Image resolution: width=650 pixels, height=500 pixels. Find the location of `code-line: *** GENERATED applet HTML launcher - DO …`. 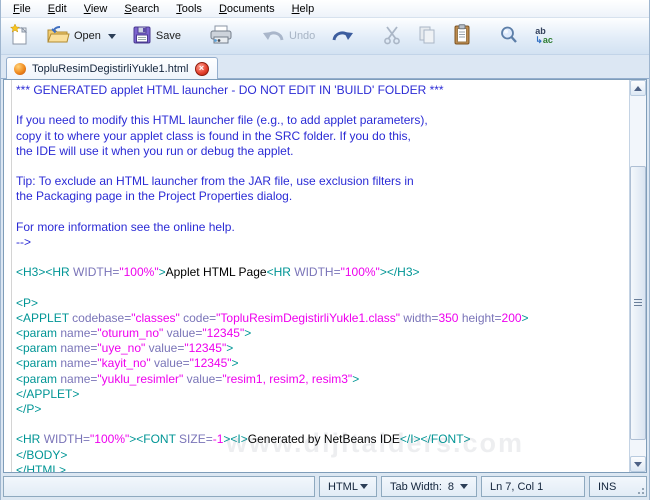

code-line: *** GENERATED applet HTML launcher - DO … is located at coordinates (230, 90).